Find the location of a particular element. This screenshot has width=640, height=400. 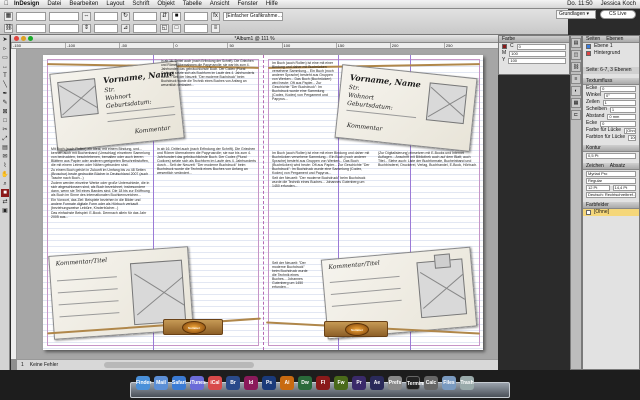

text-wrap-panel-icon: ⊏ is located at coordinates (576, 115).